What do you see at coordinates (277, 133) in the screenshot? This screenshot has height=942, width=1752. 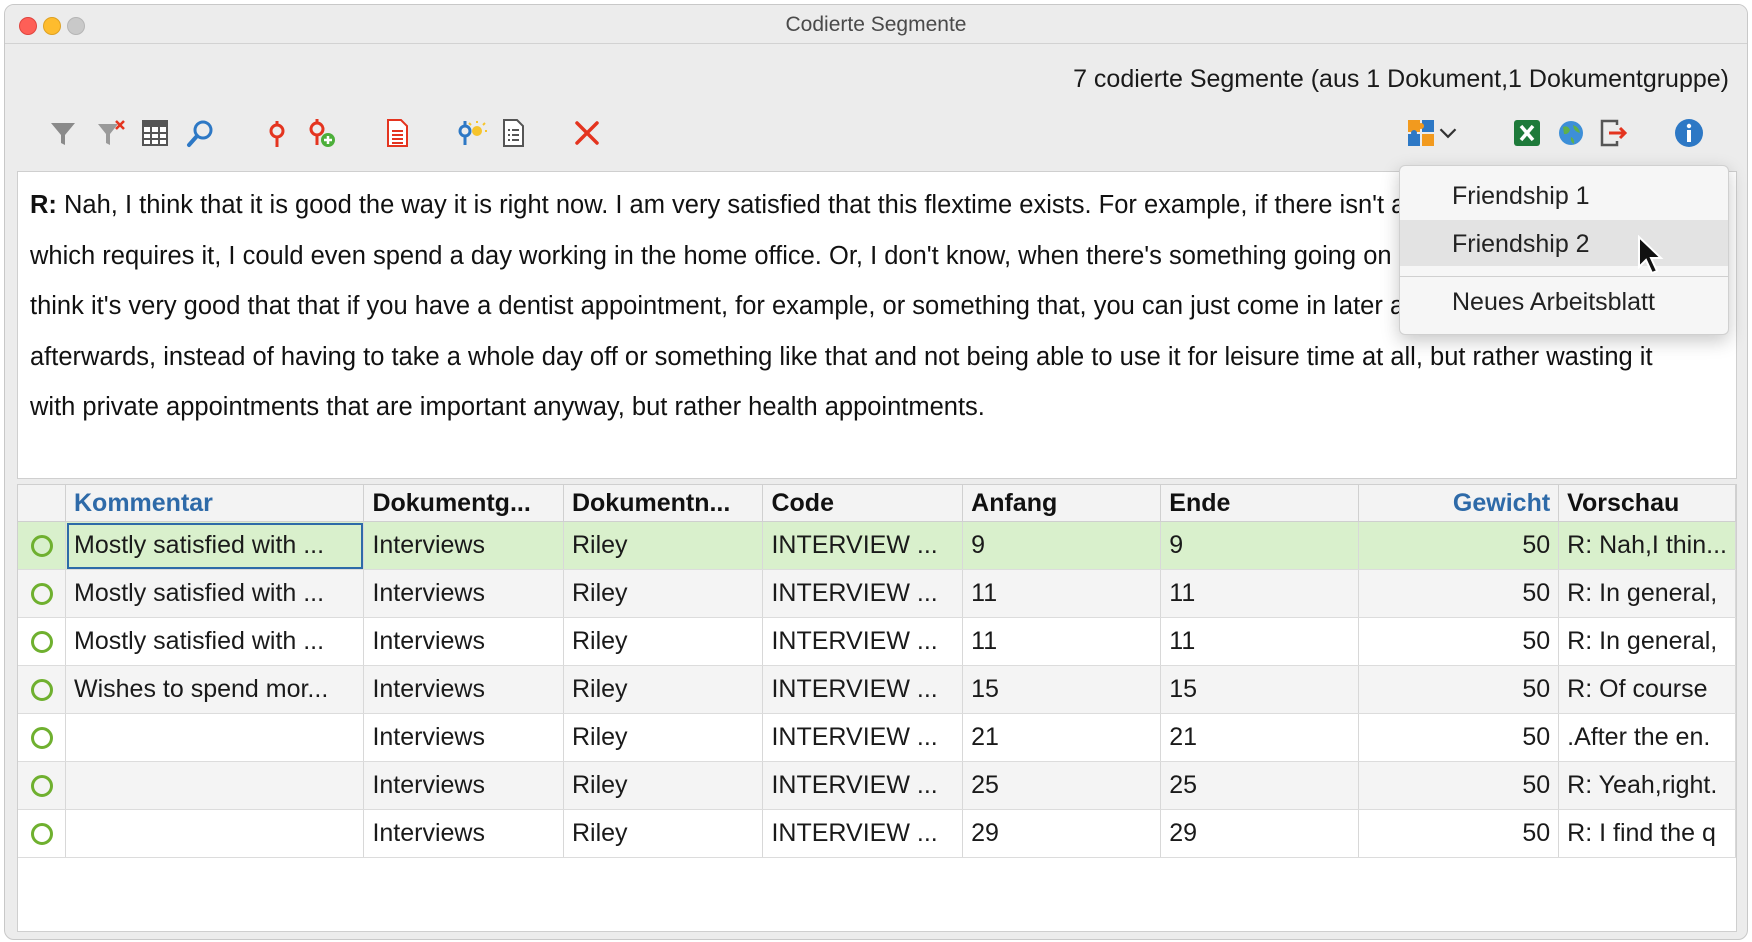 I see `code-pin-icon` at bounding box center [277, 133].